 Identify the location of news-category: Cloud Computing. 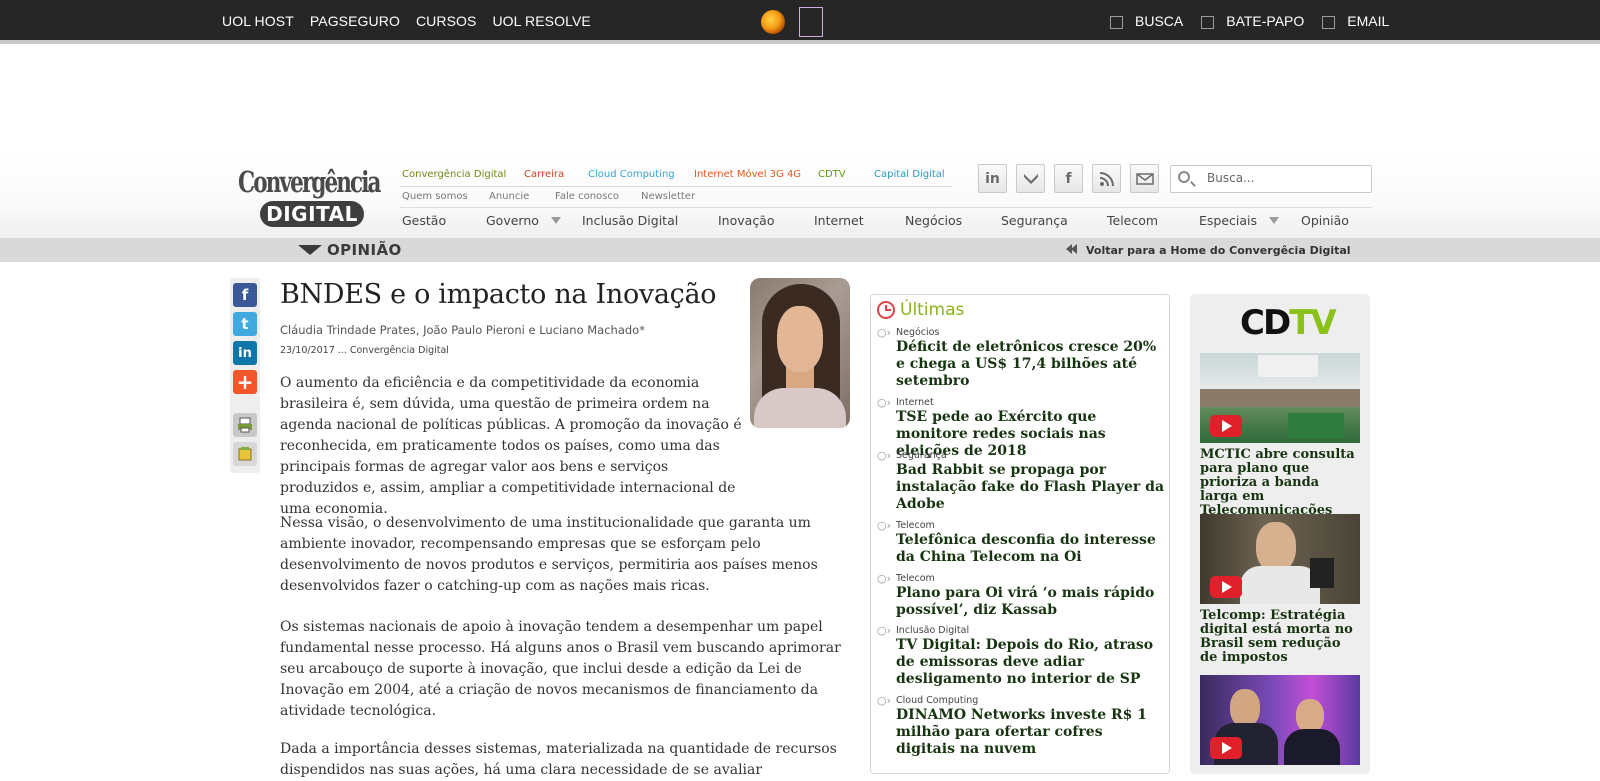
(937, 700).